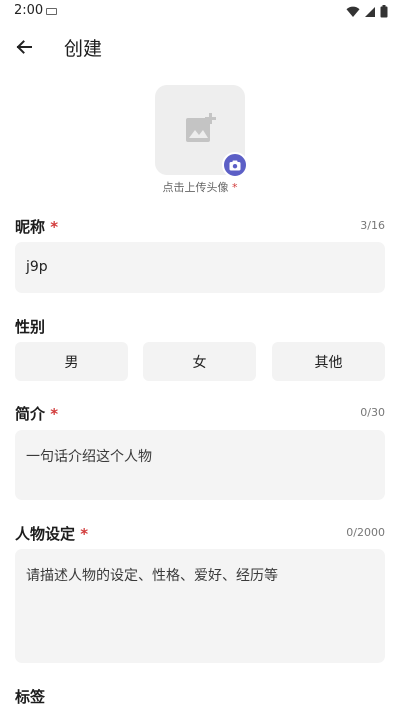  I want to click on status-time: 2:00, so click(29, 10).